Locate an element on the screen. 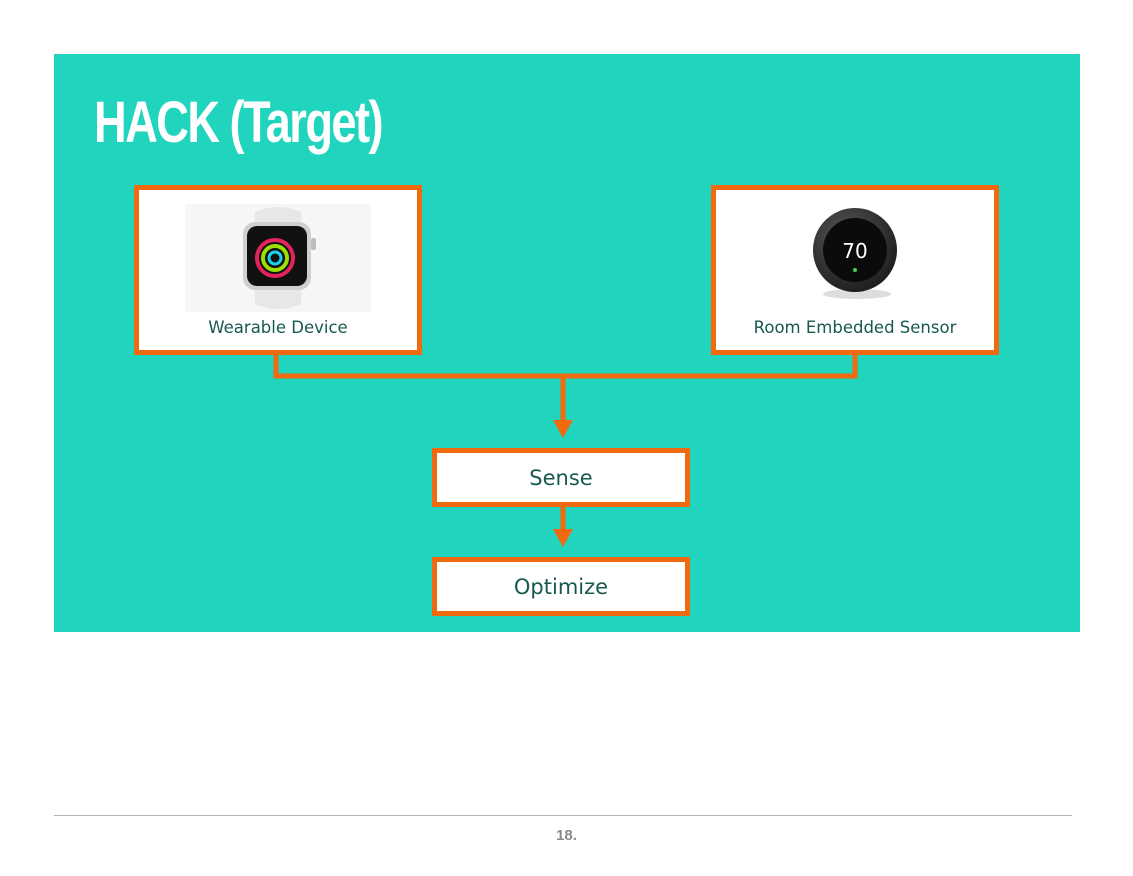  room-sensor-box: 70 Room Embedded Sensor is located at coordinates (855, 270).